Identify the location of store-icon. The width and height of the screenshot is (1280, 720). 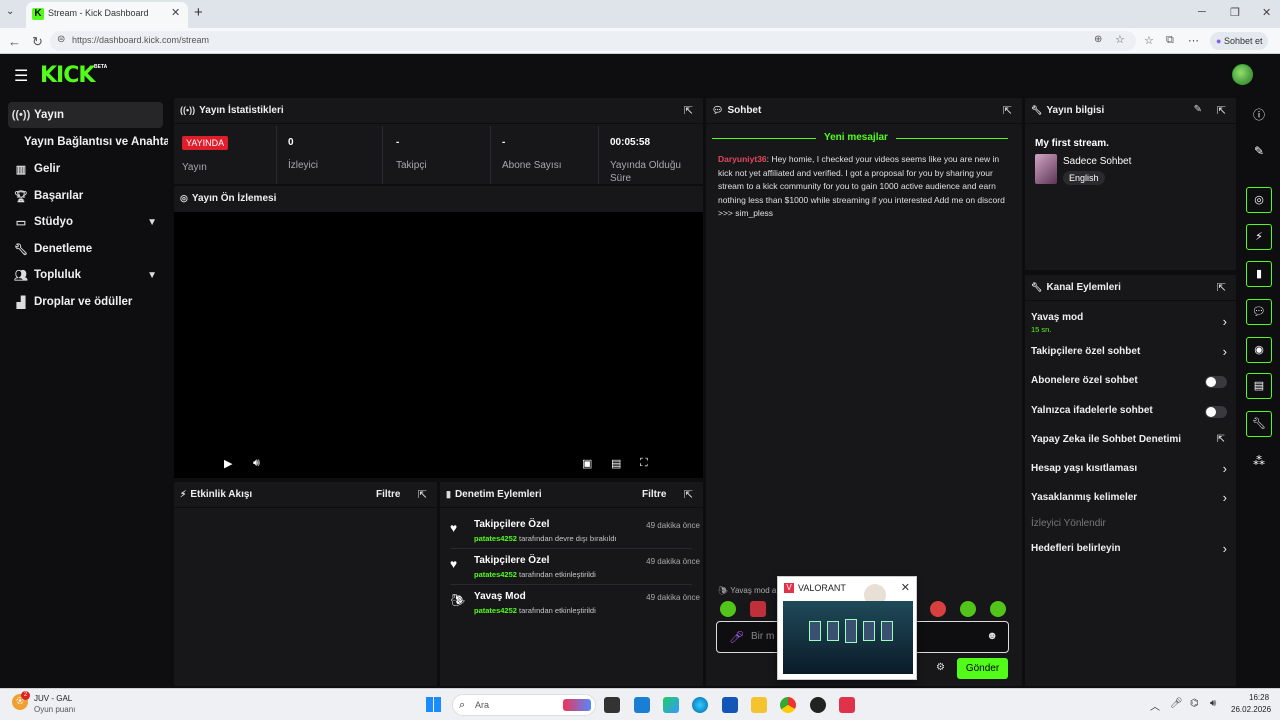
(730, 705).